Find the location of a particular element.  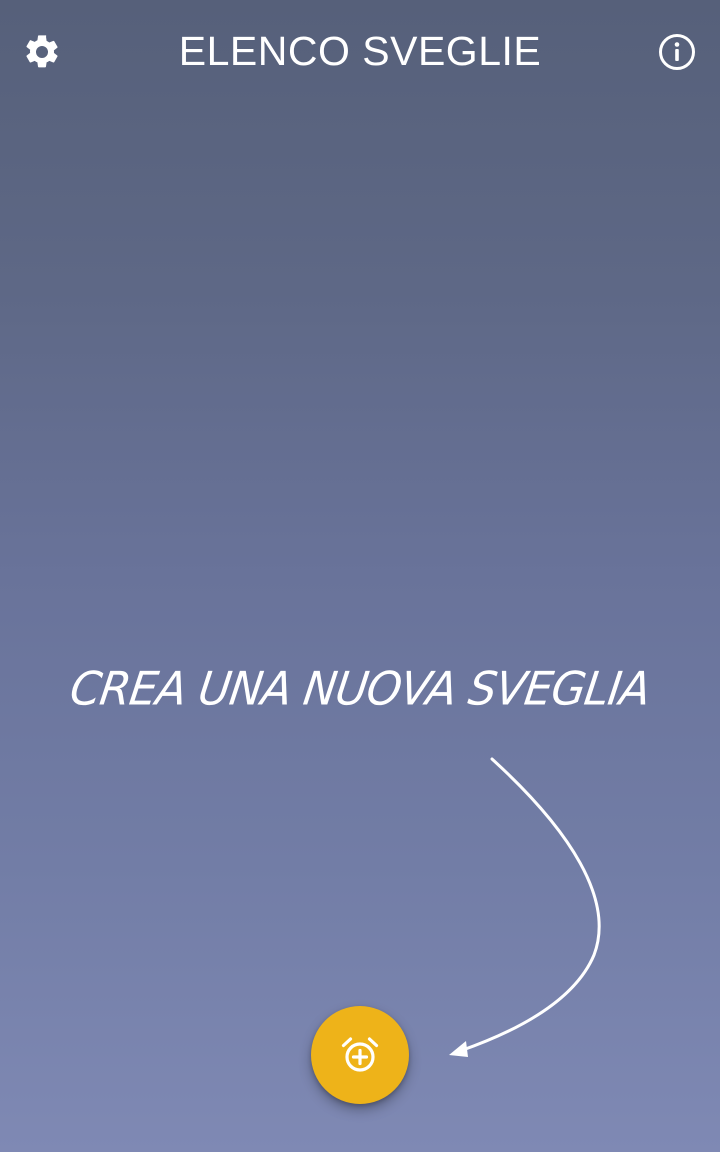

info-icon is located at coordinates (677, 52).